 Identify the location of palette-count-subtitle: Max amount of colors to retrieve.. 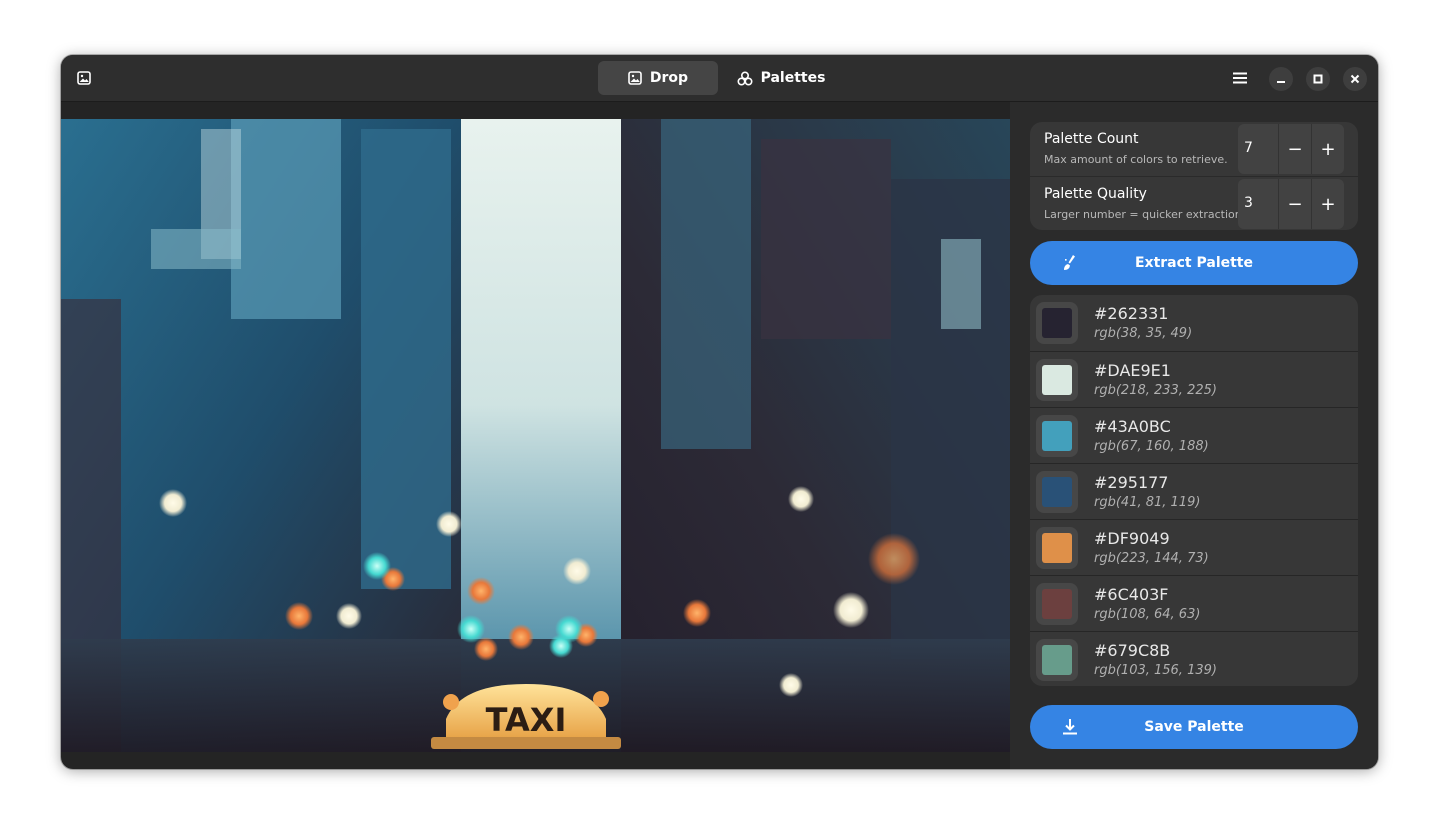
(1136, 159).